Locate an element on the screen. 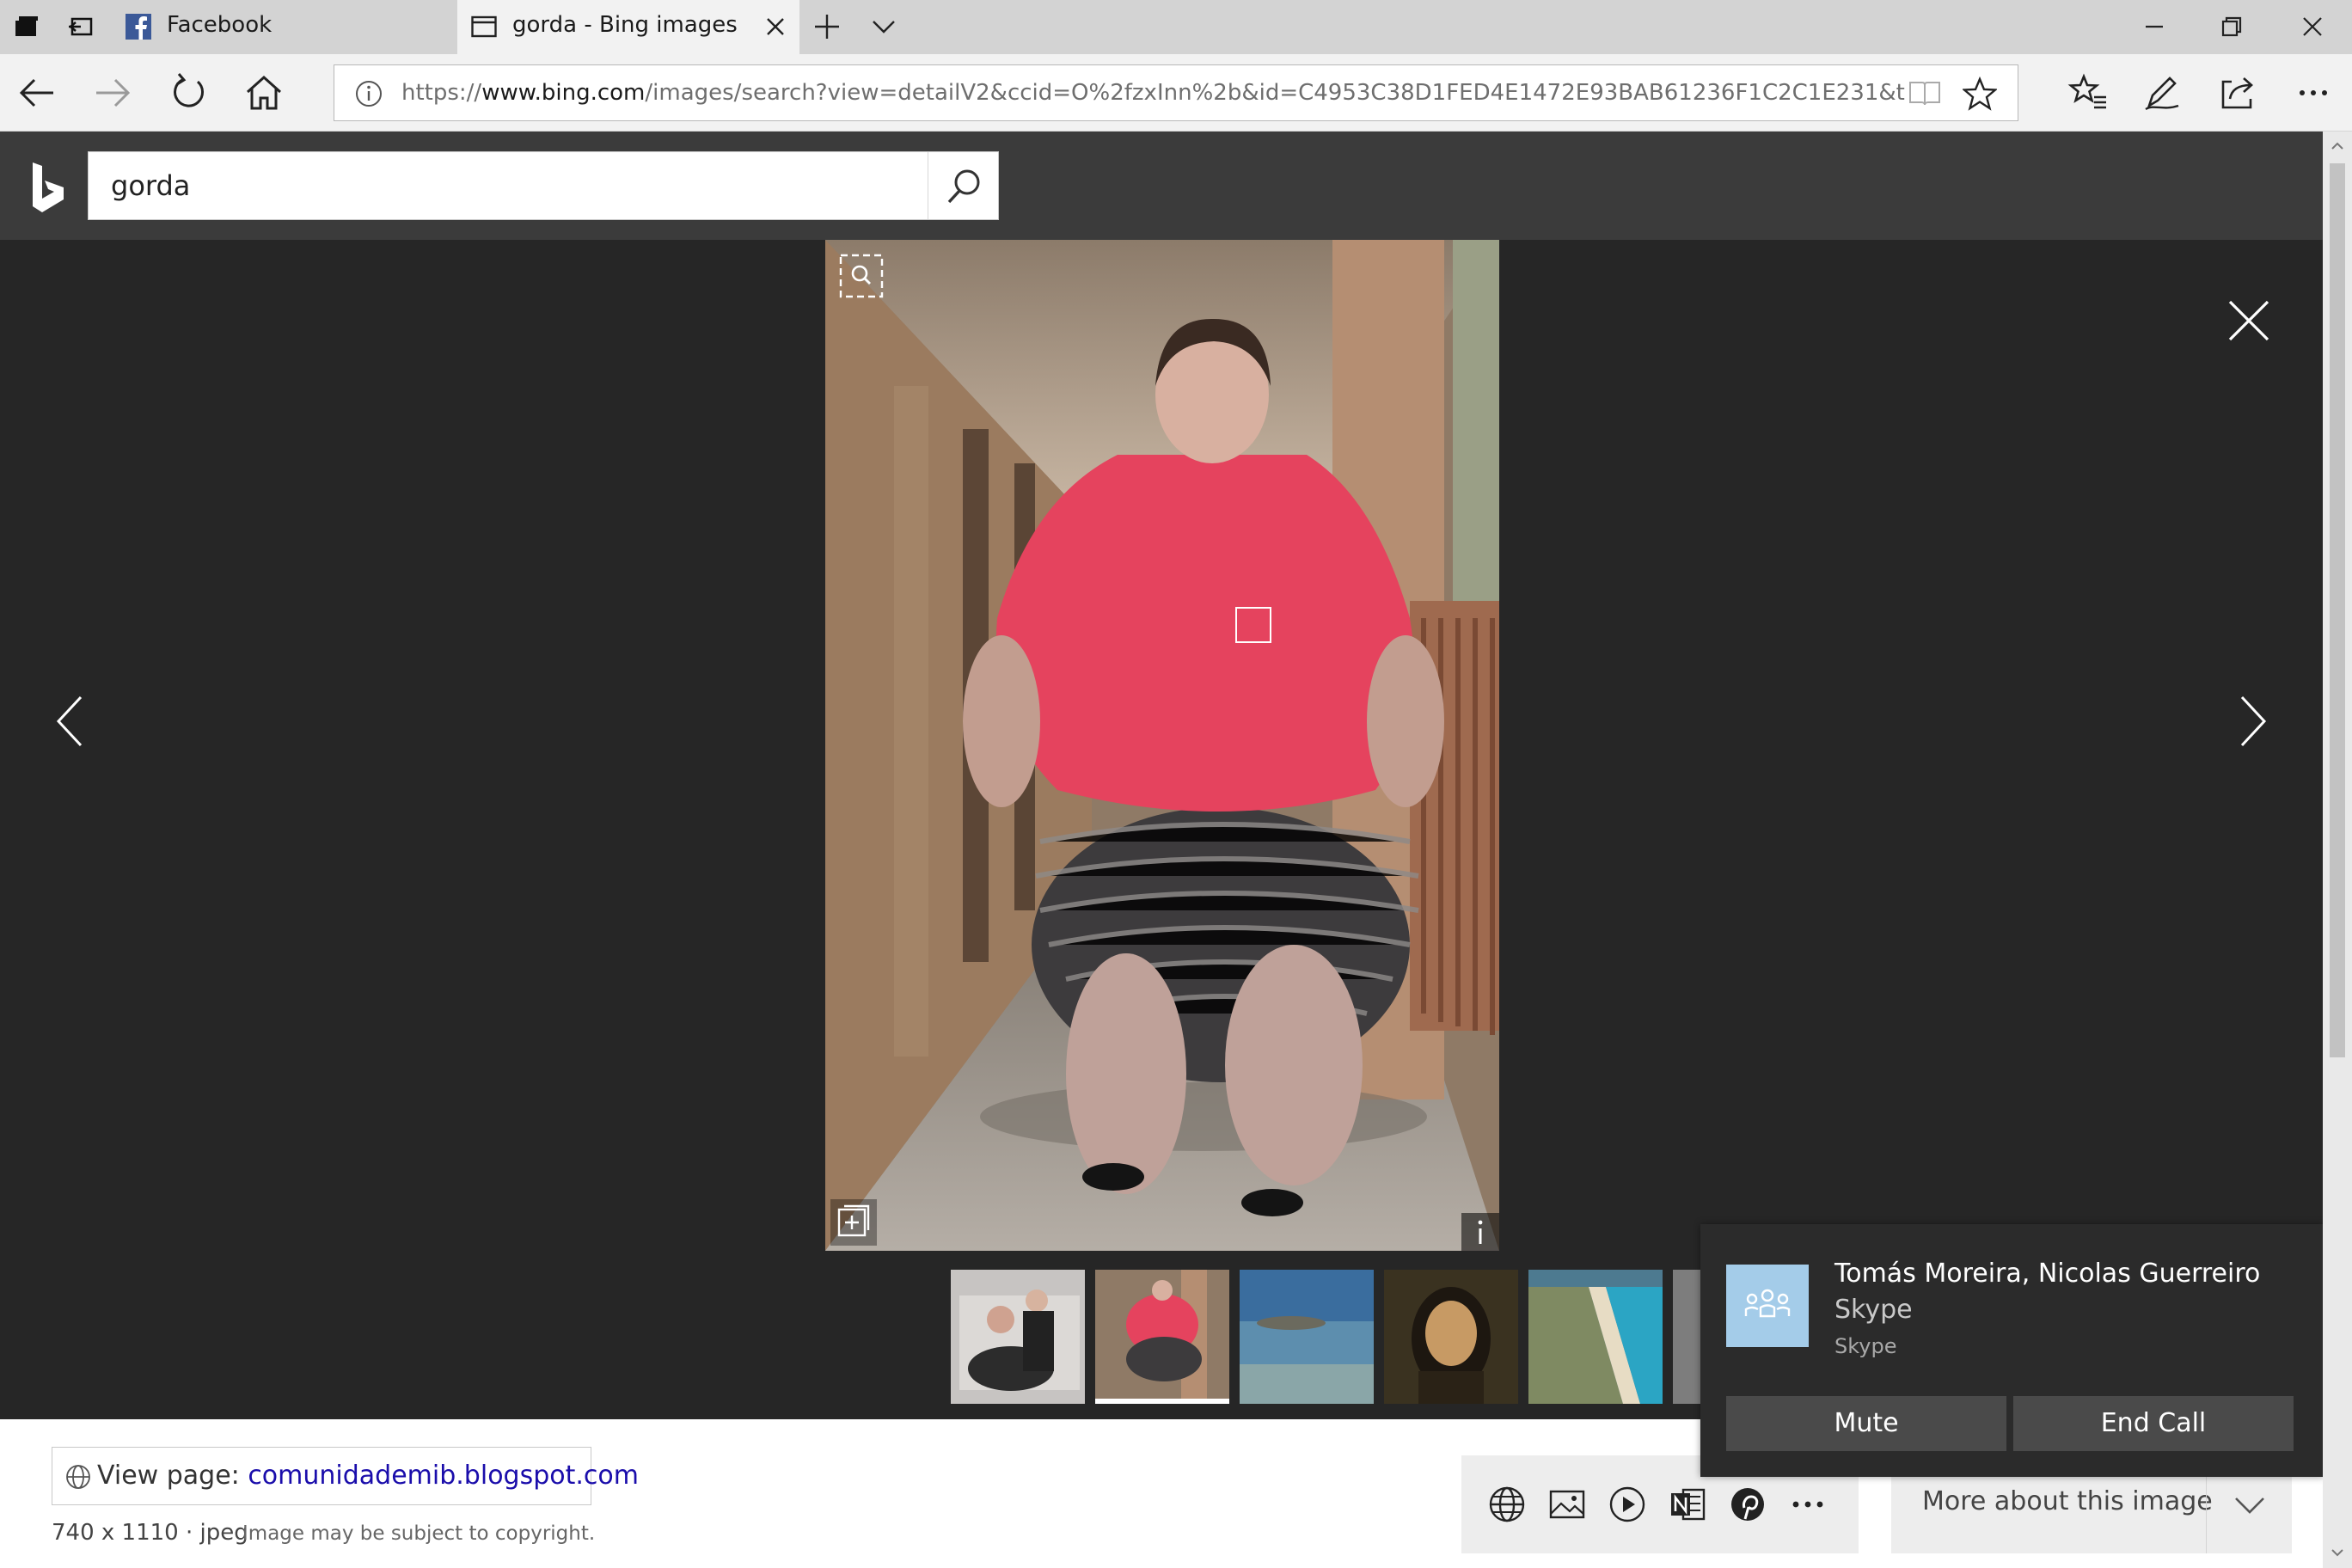 The image size is (2352, 1568). search-button is located at coordinates (963, 185).